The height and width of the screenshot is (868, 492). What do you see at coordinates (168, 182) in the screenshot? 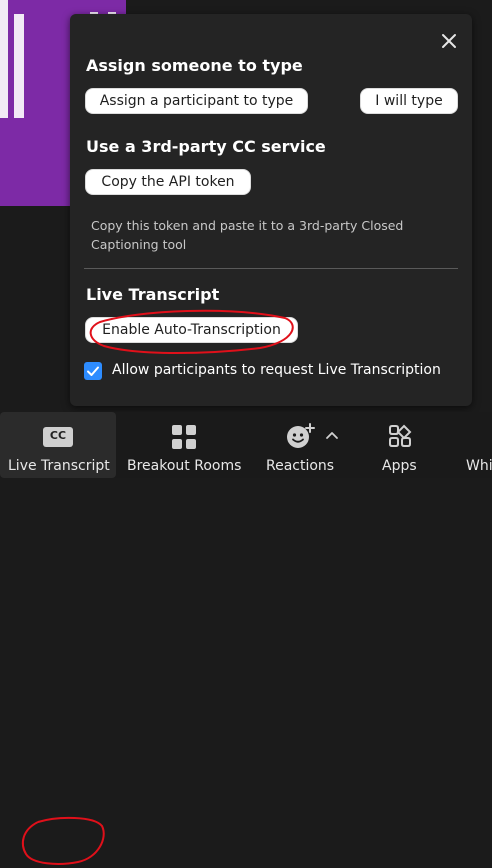
I see `copy-api-token-button: Copy the API token` at bounding box center [168, 182].